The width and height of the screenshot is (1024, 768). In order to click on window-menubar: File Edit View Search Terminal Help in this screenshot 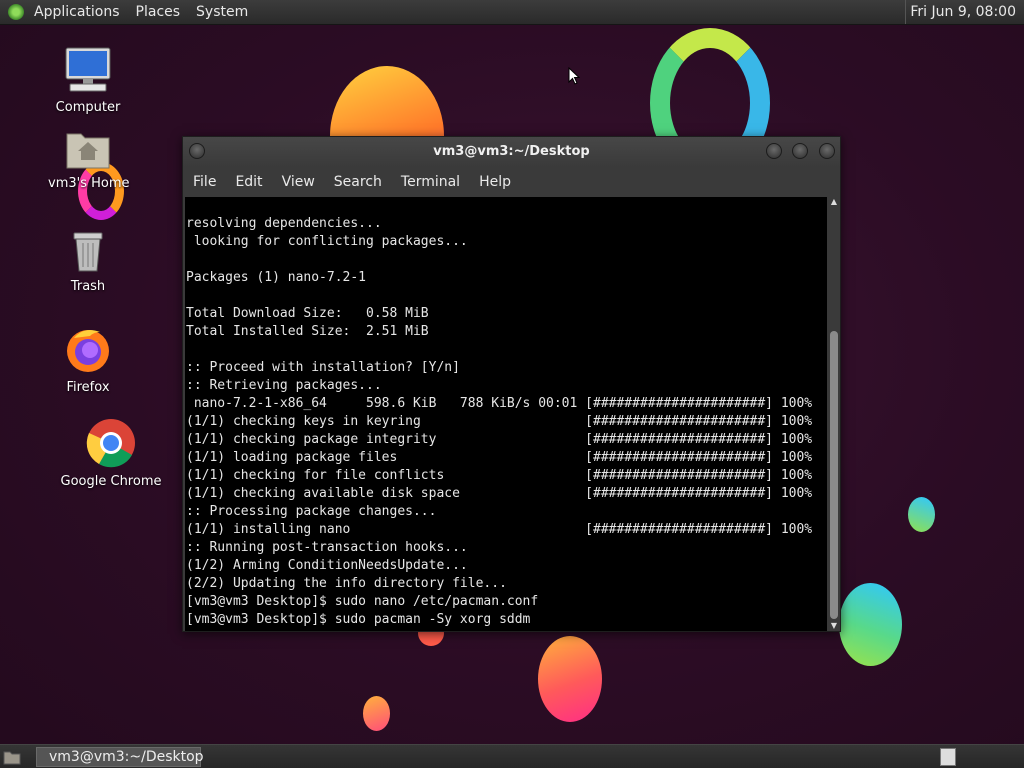, I will do `click(511, 182)`.